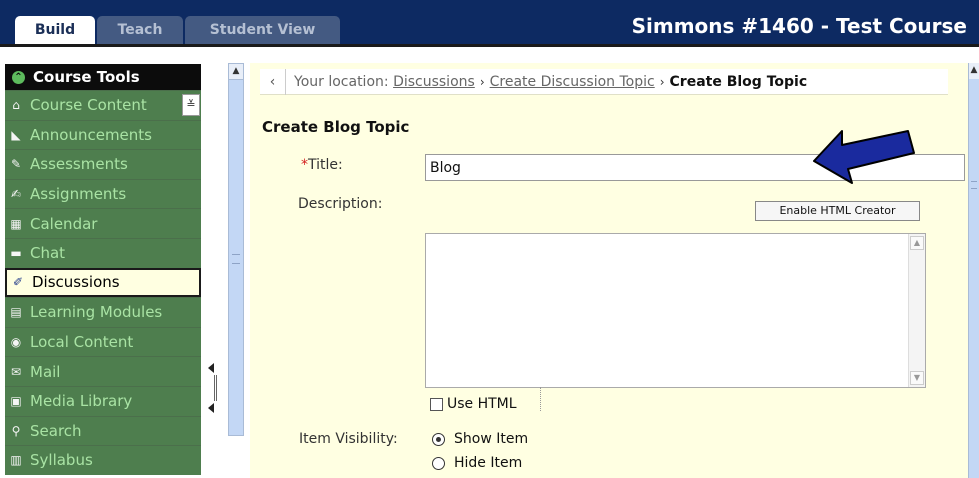 The height and width of the screenshot is (478, 979). What do you see at coordinates (88, 105) in the screenshot?
I see `sidebar-item-label: Course Content` at bounding box center [88, 105].